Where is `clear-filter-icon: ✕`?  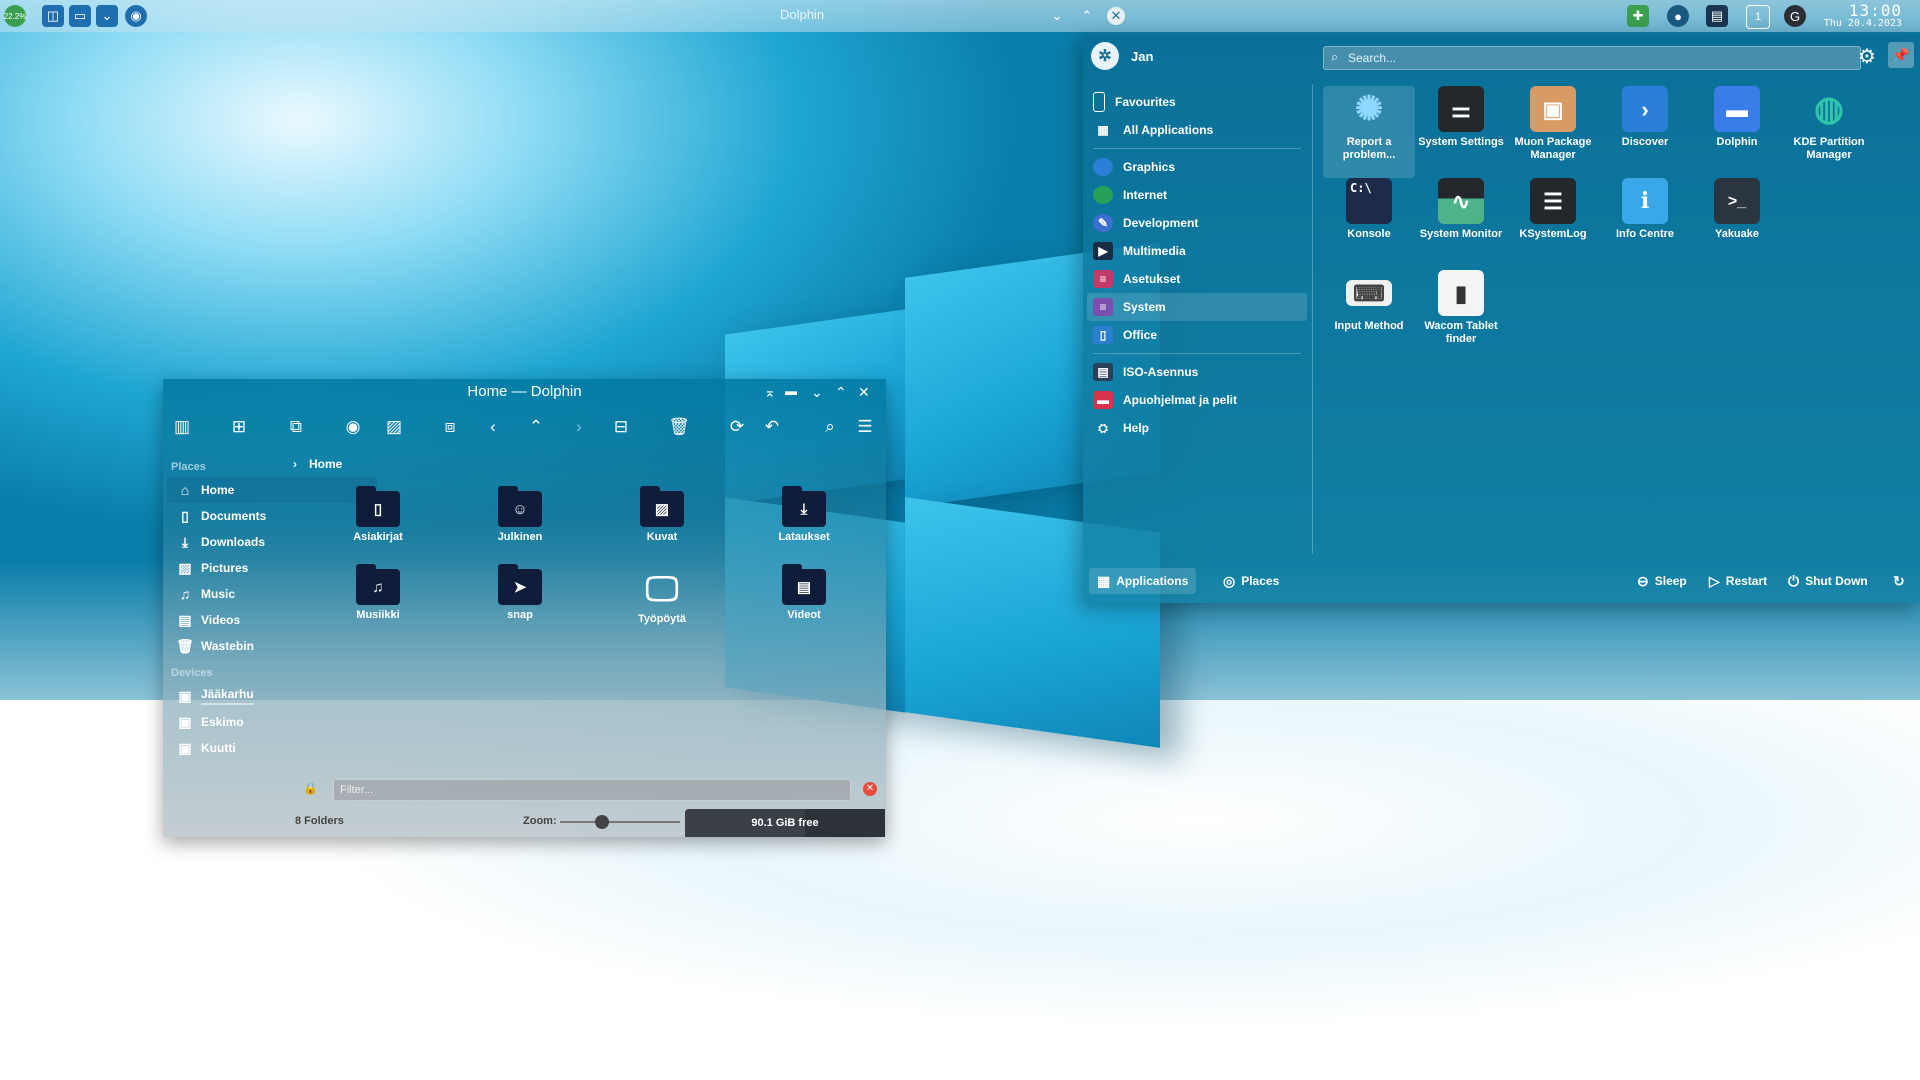
clear-filter-icon: ✕ is located at coordinates (870, 789).